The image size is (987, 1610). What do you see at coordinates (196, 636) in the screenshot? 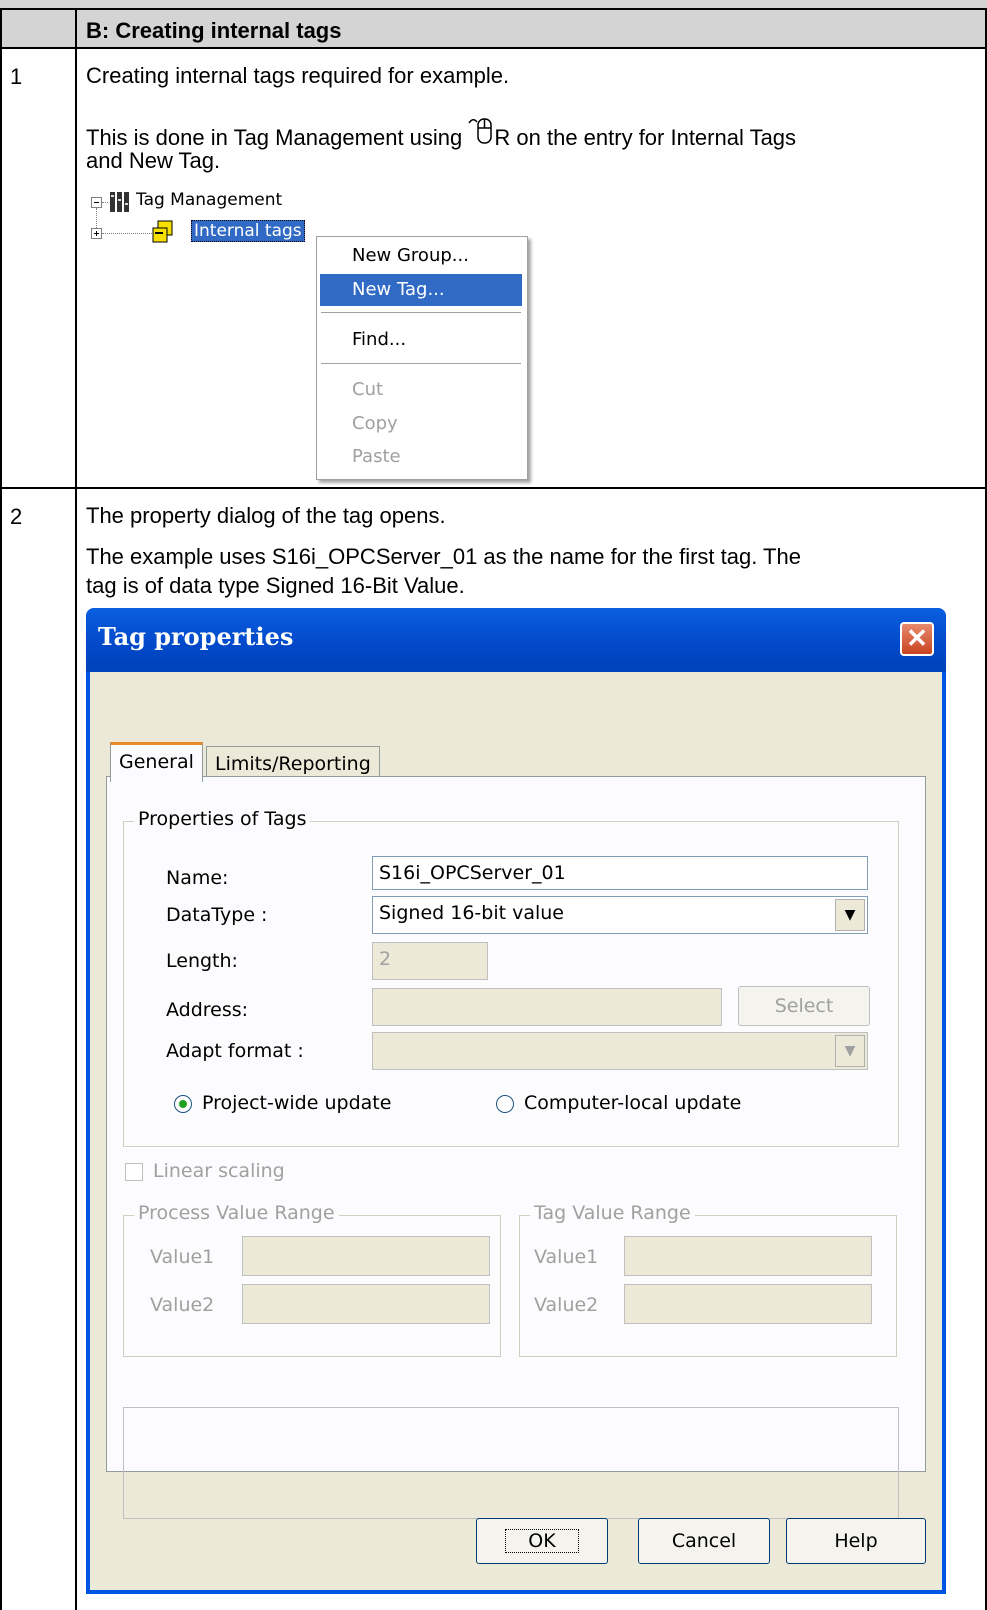
I see `dialog-title: Tag properties` at bounding box center [196, 636].